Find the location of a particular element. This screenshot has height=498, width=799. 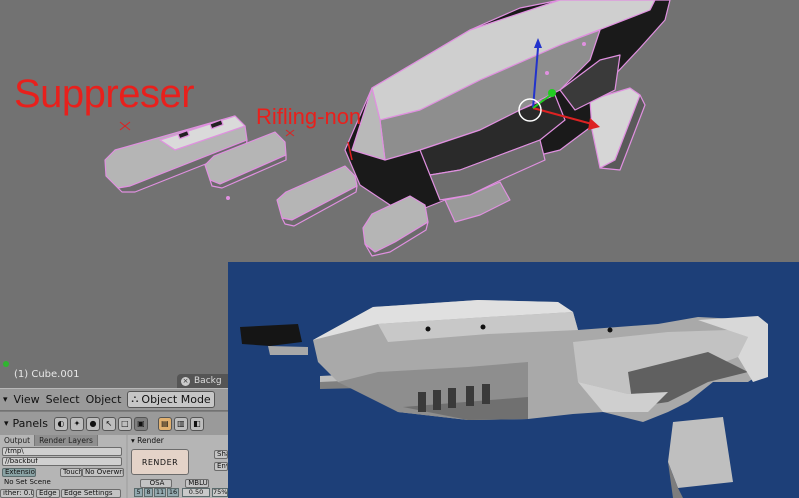

render-panel-header: Render is located at coordinates (150, 440).